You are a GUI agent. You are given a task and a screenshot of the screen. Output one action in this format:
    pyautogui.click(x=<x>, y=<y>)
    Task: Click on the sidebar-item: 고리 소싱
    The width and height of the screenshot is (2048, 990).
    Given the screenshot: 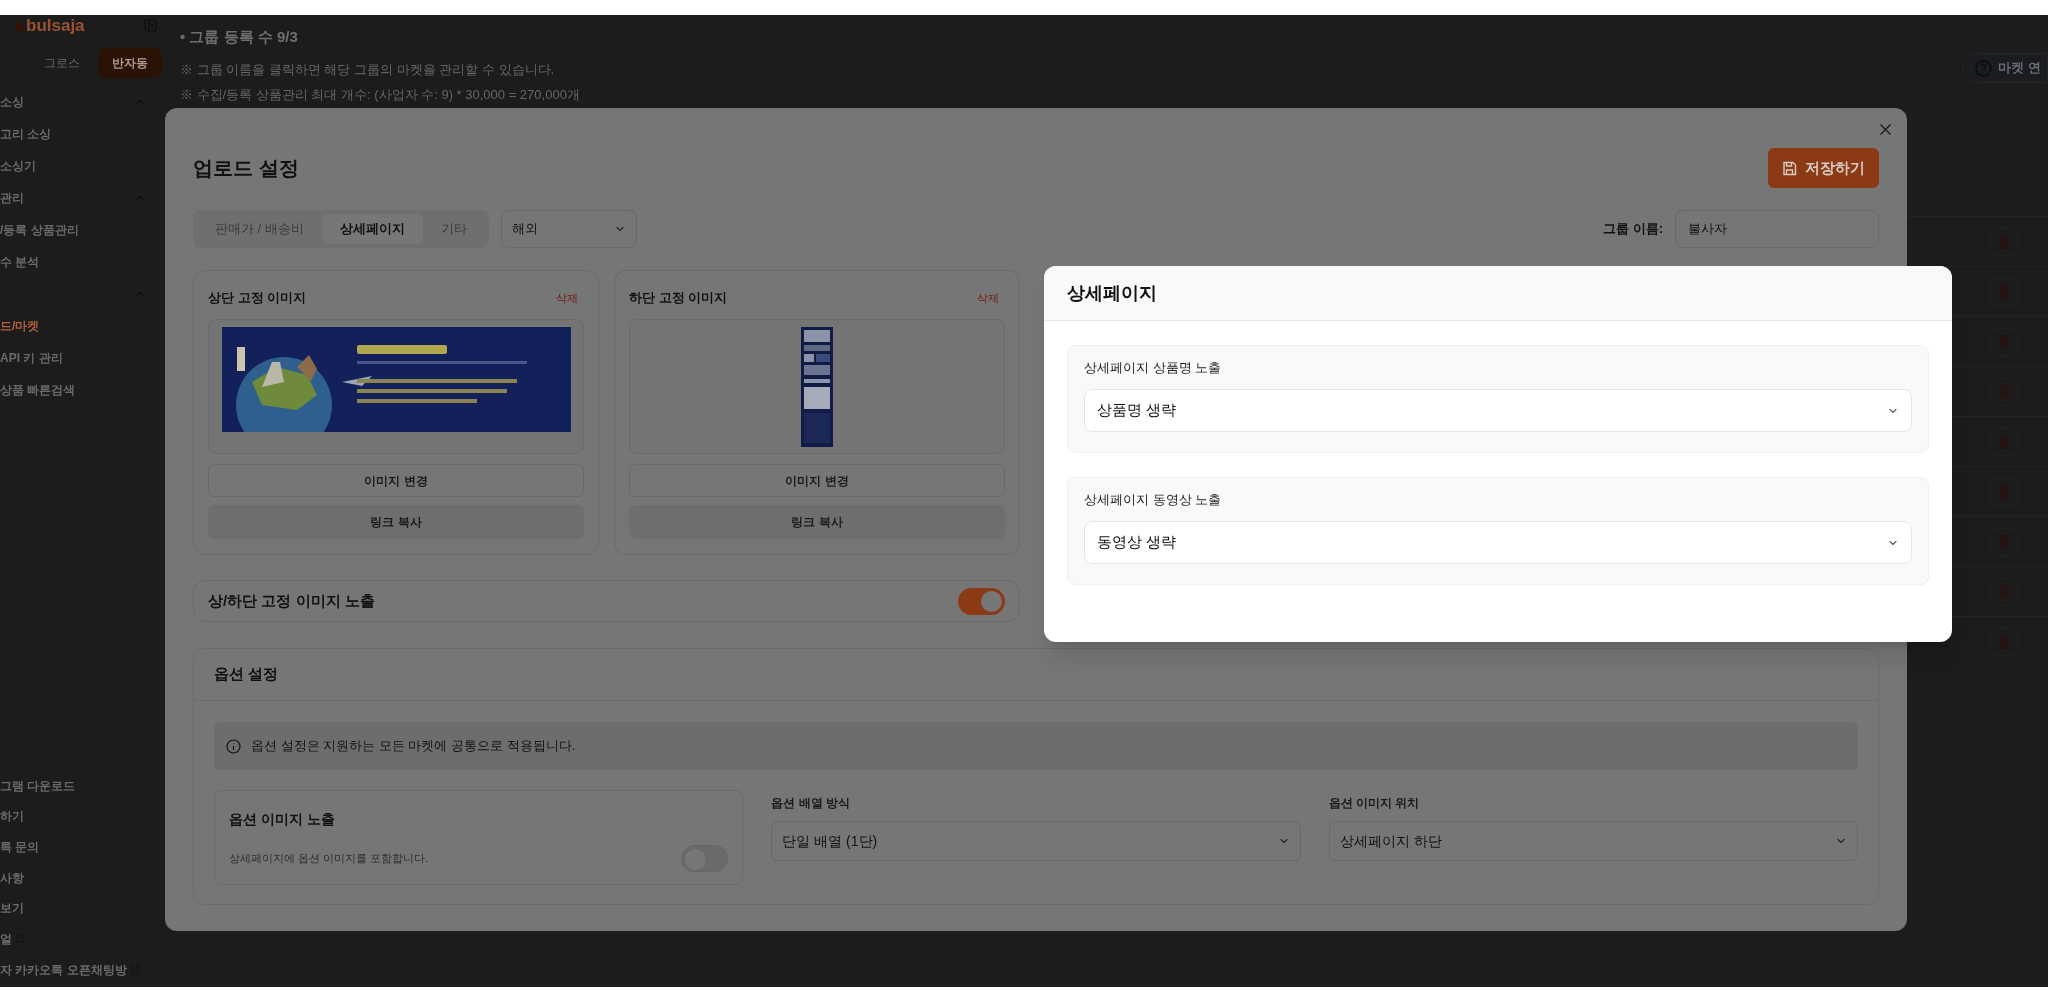 What is the action you would take?
    pyautogui.click(x=26, y=134)
    